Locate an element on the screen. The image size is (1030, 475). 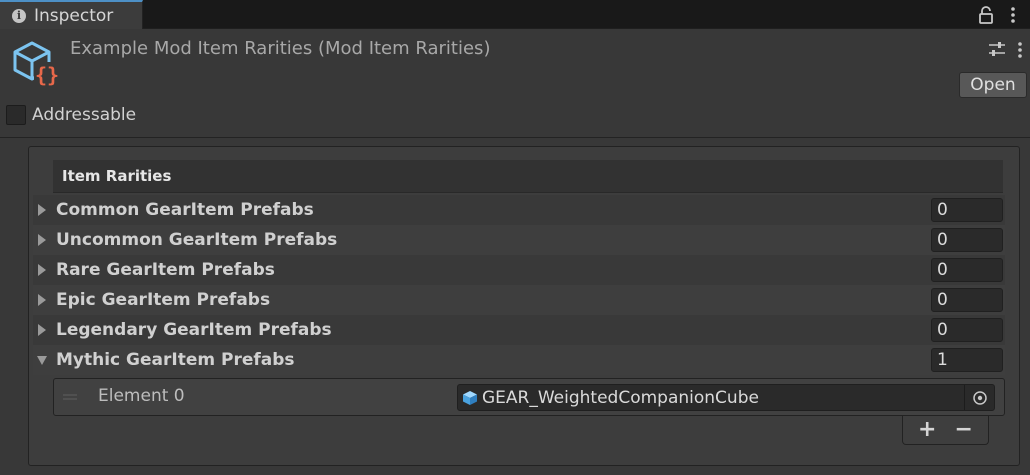
row-label: Epic GearItem Prefabs is located at coordinates (163, 300).